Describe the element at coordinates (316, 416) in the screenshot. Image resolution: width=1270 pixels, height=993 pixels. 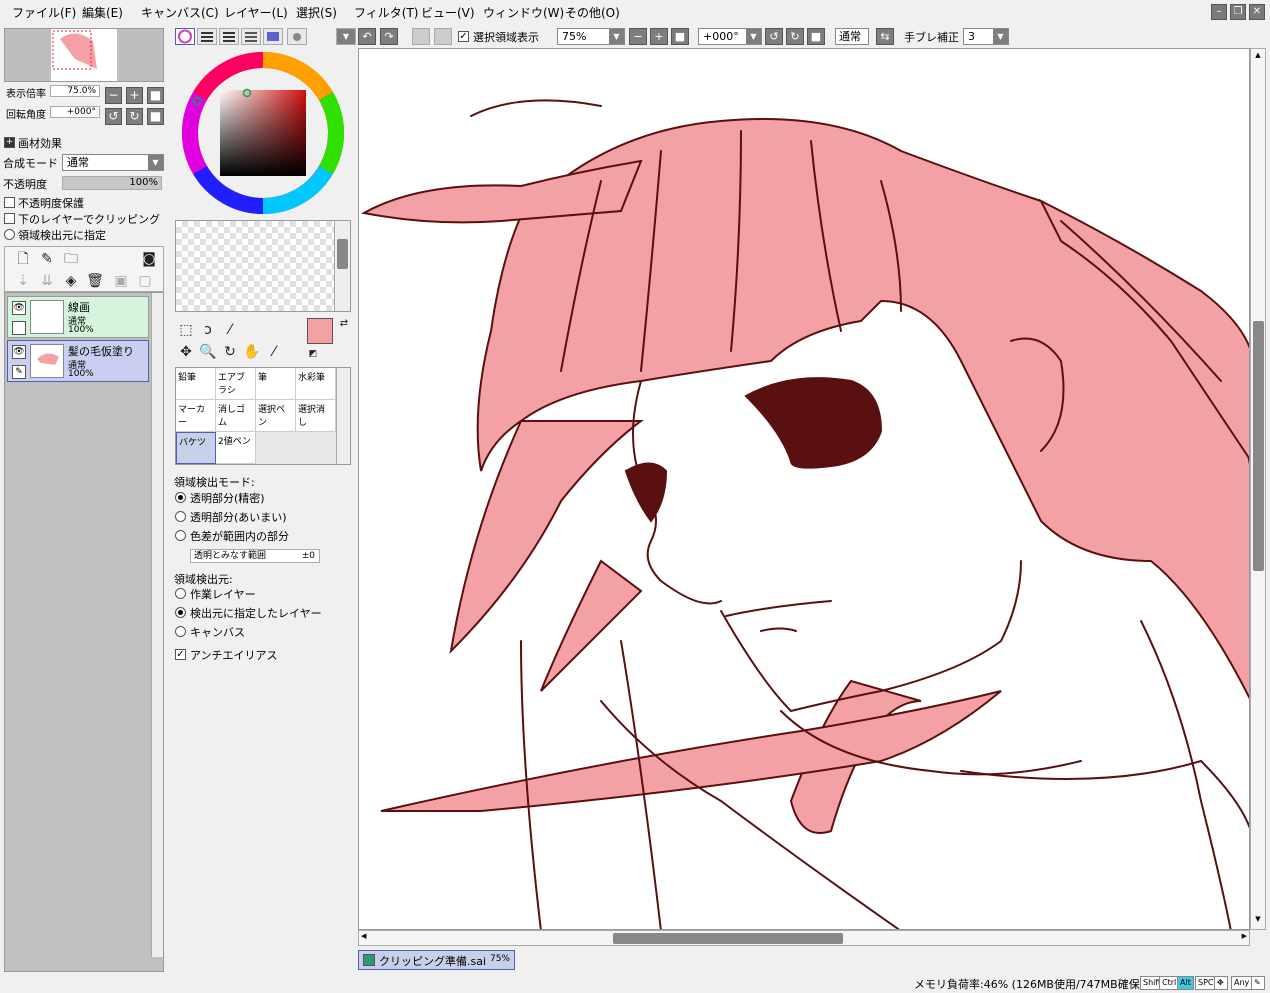
I see `brush-select-erase: 選択消し` at that location.